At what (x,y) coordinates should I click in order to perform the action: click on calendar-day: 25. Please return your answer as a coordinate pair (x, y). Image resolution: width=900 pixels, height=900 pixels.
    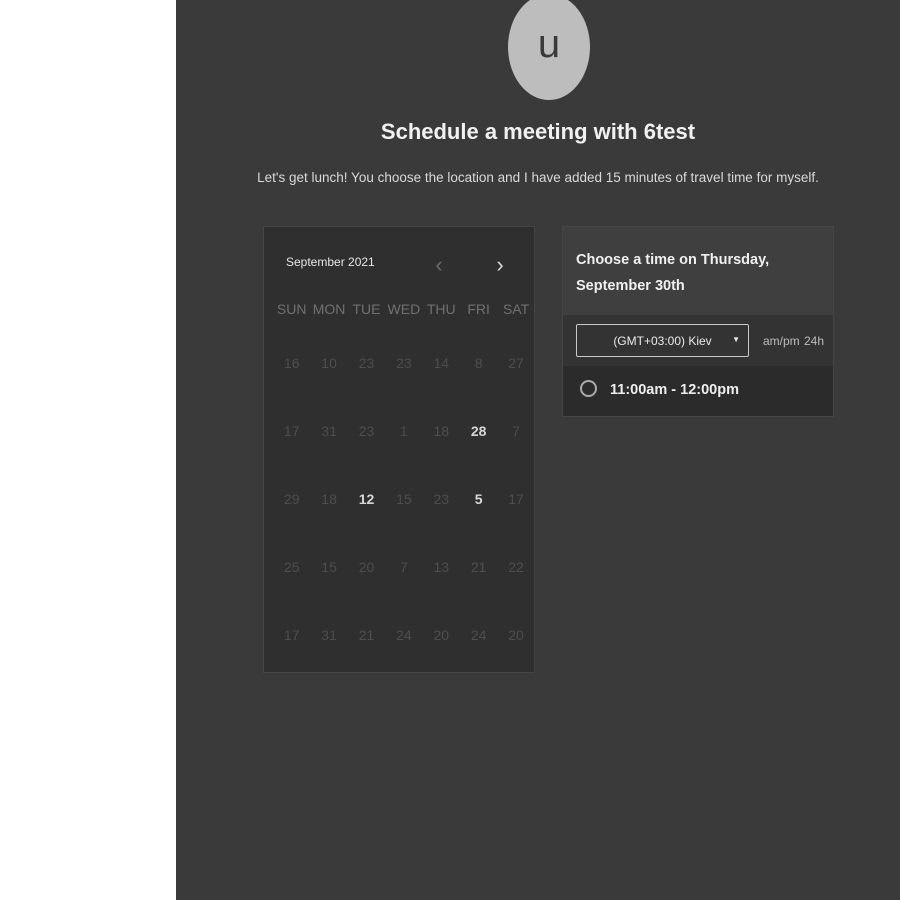
    Looking at the image, I should click on (291, 567).